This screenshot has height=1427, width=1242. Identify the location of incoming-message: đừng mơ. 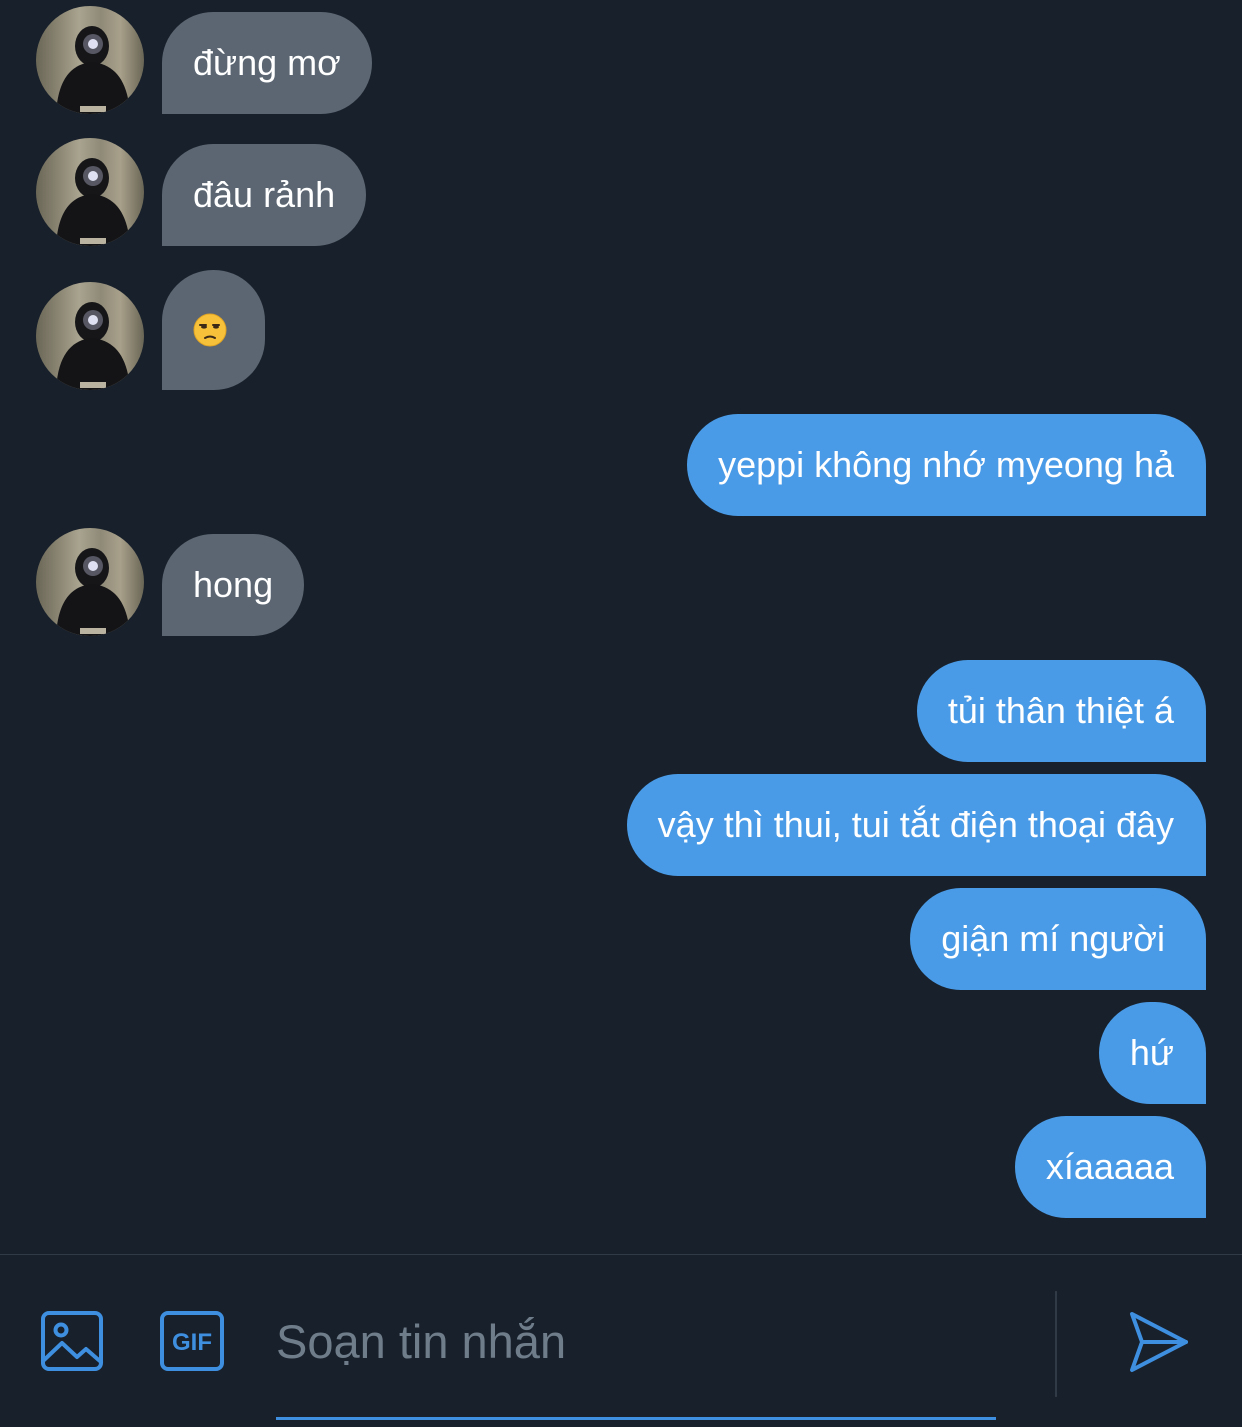
(267, 63).